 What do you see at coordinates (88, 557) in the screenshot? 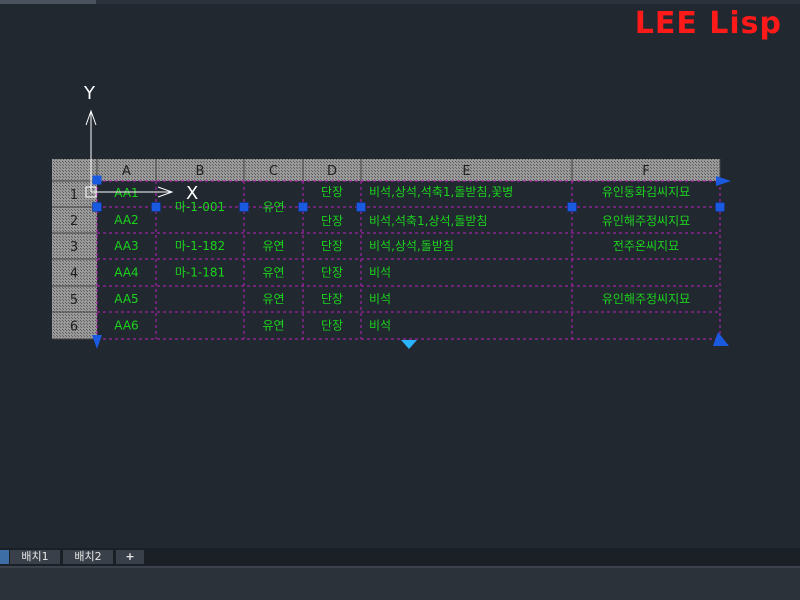
I see `layout-tab-2: 배치2` at bounding box center [88, 557].